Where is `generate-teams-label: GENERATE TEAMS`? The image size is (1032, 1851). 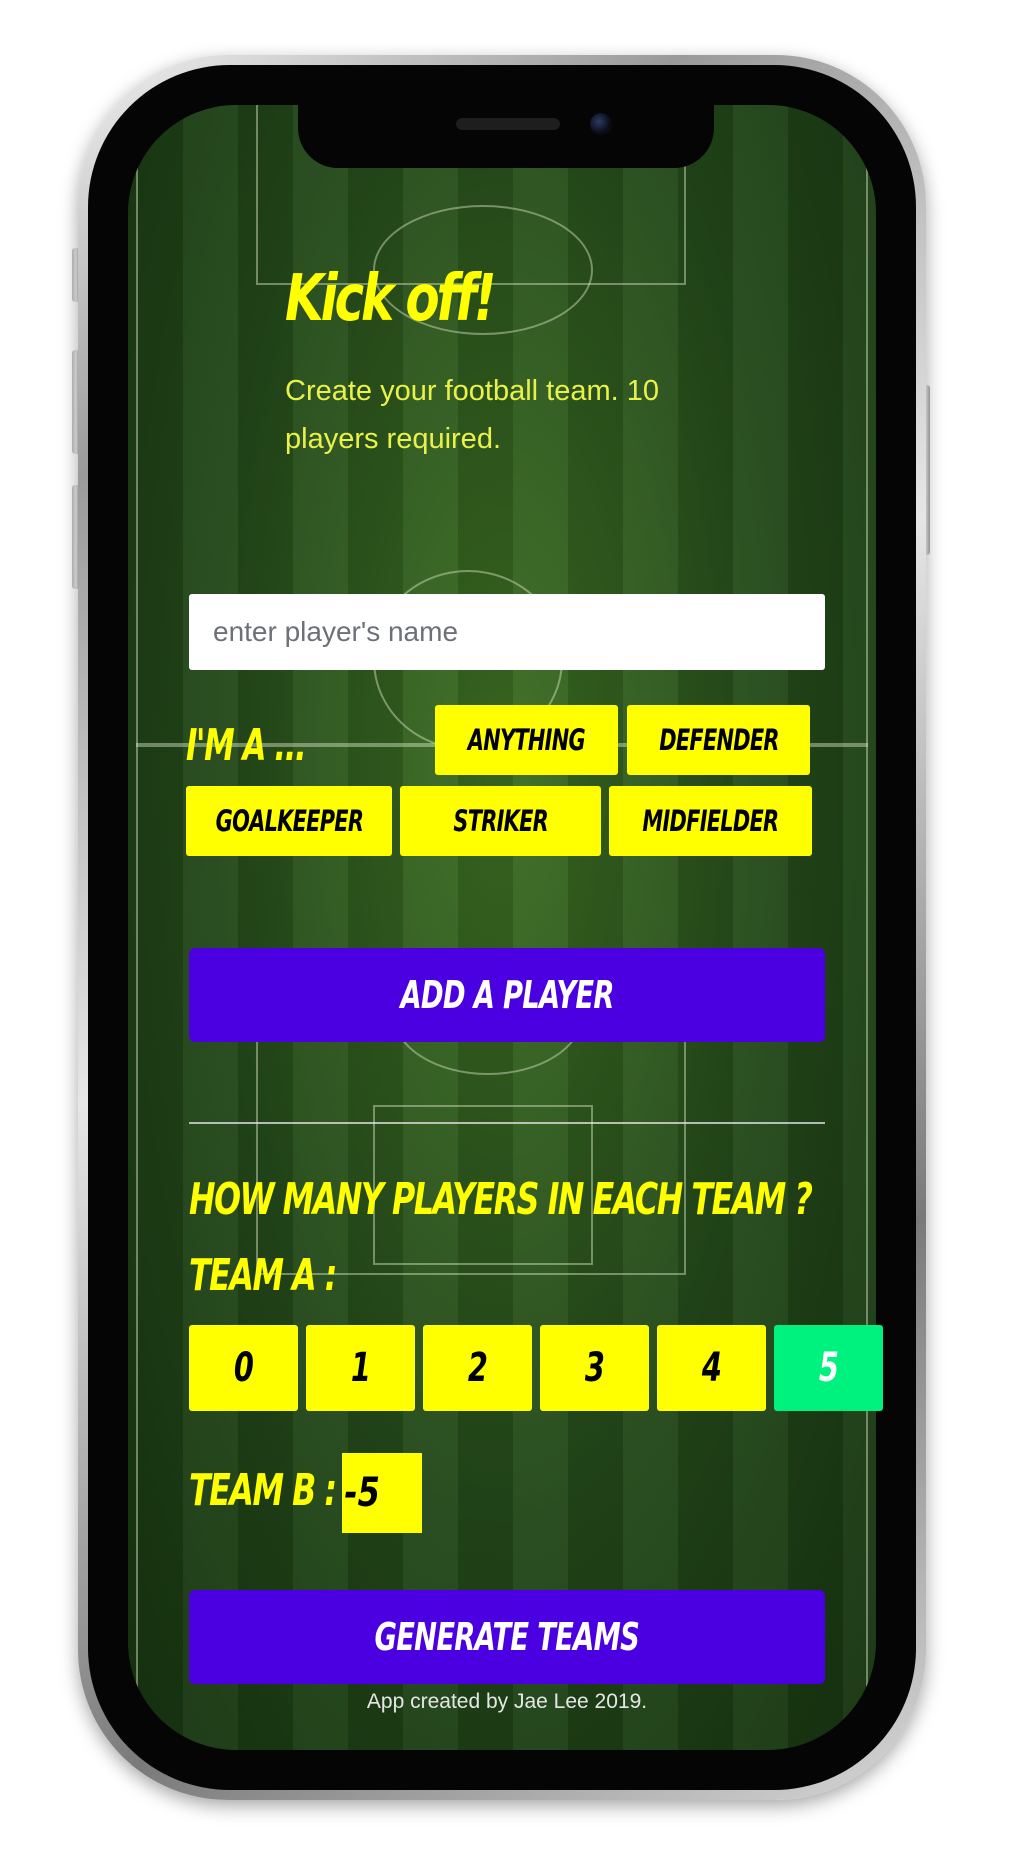 generate-teams-label: GENERATE TEAMS is located at coordinates (507, 1637).